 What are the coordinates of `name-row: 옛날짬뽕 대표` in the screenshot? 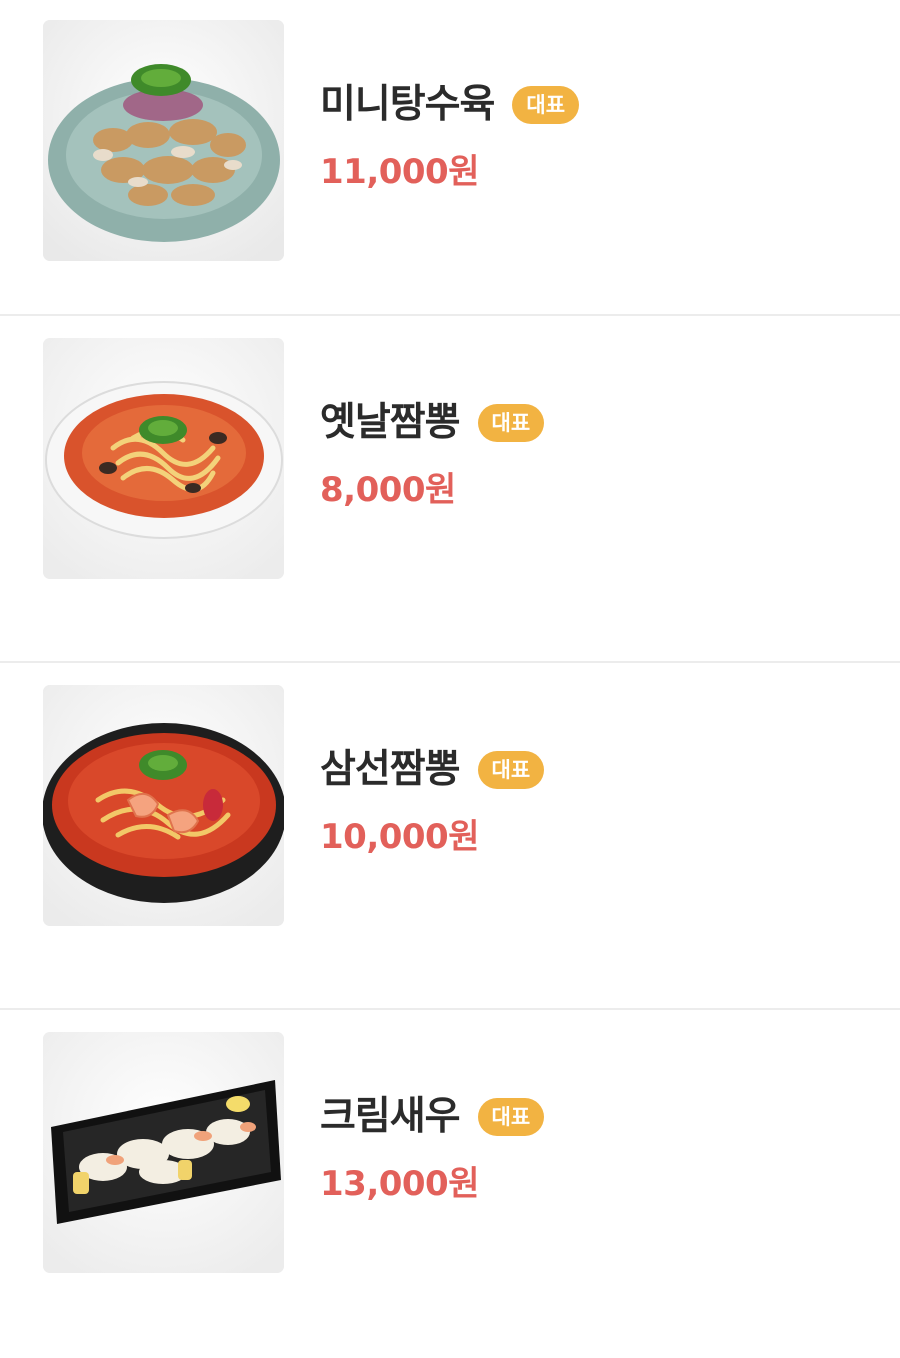 It's located at (432, 423).